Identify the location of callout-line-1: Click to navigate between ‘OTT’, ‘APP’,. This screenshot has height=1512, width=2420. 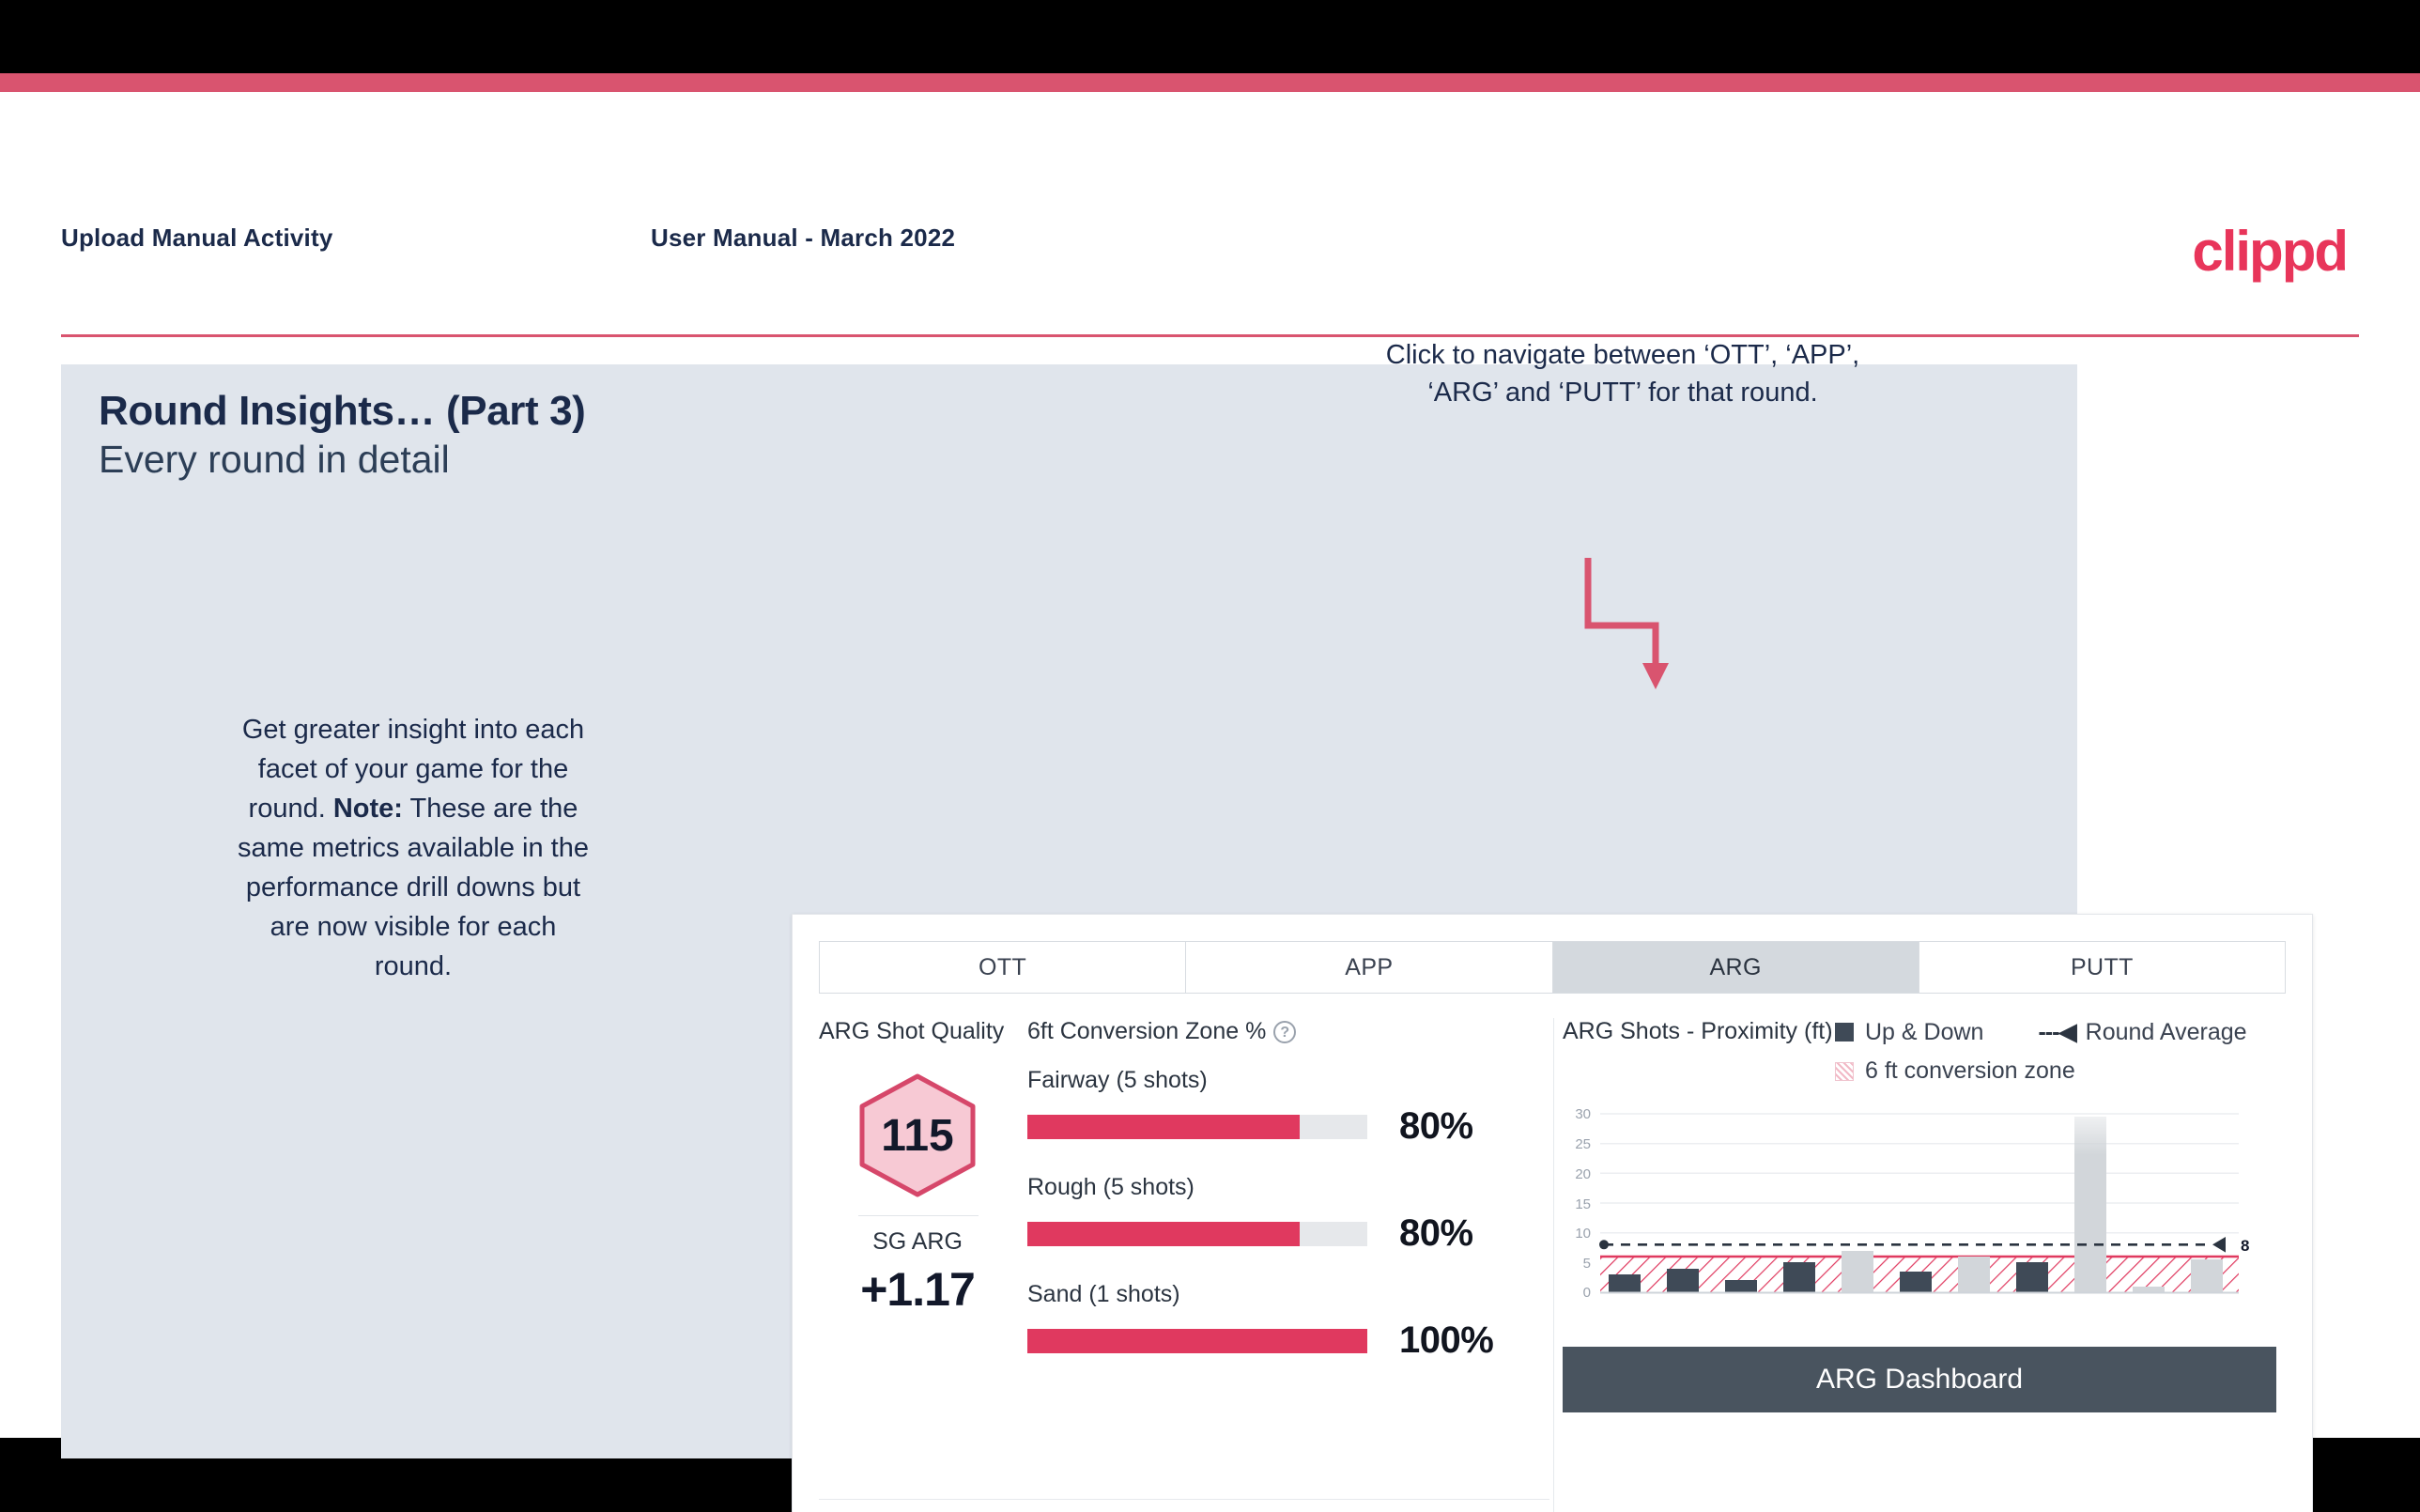
(1622, 355).